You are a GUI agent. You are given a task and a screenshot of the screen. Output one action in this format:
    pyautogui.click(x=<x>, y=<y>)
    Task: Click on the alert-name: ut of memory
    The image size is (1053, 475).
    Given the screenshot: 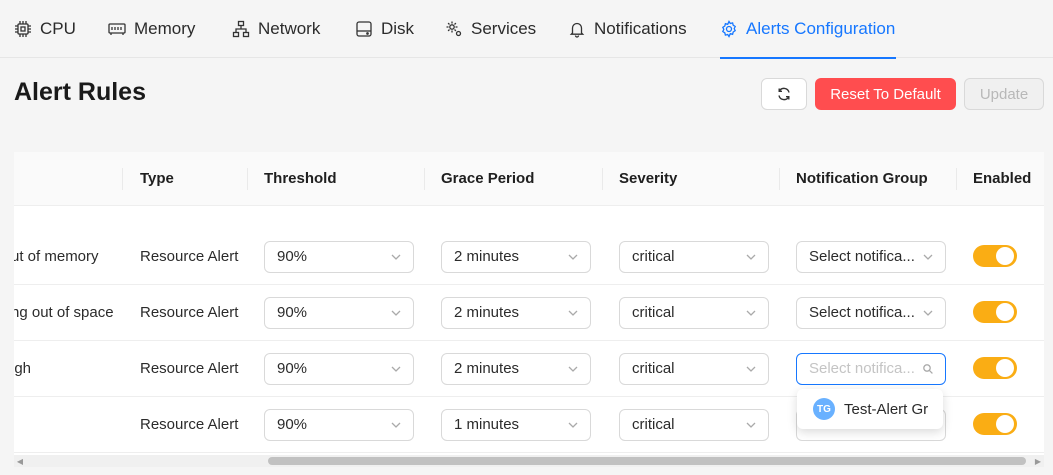 What is the action you would take?
    pyautogui.click(x=56, y=256)
    